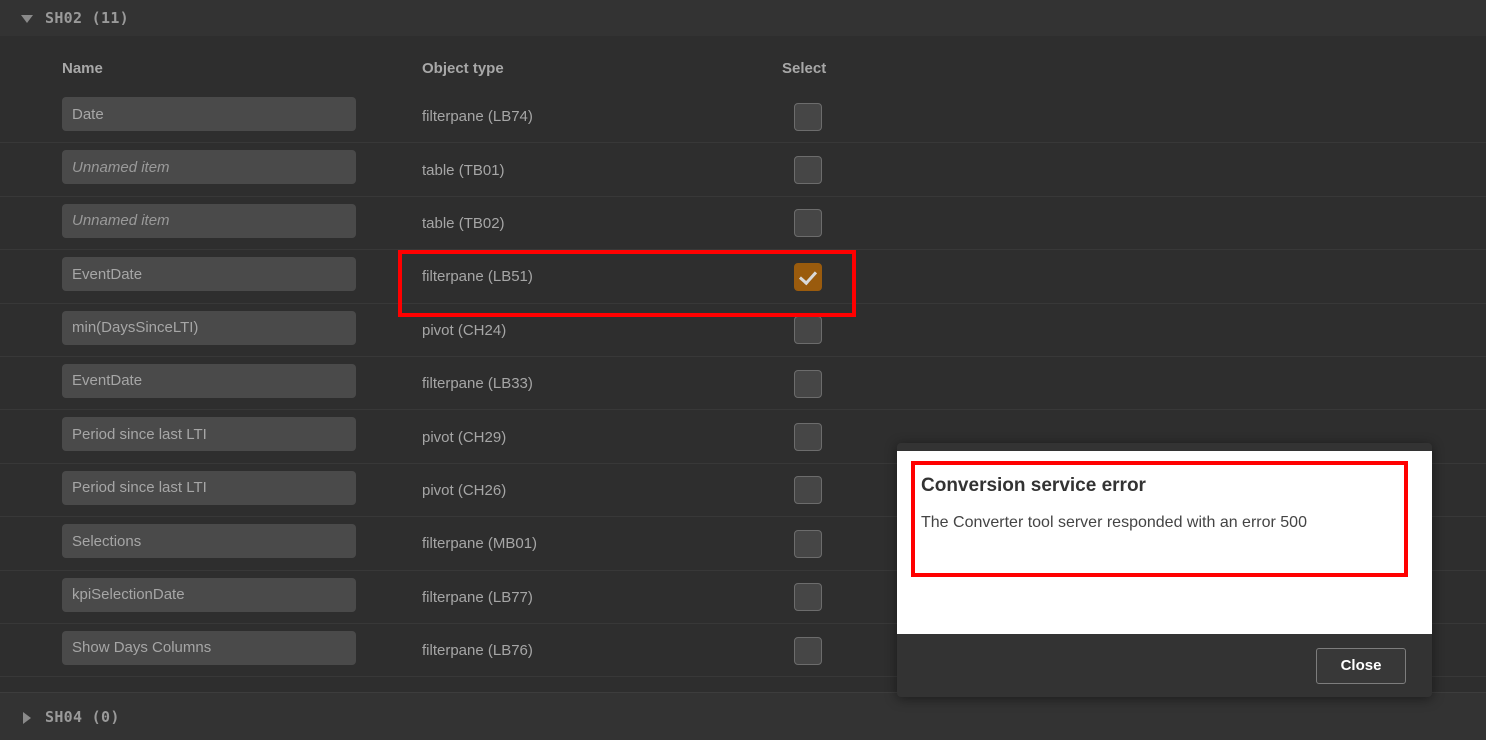 This screenshot has height=740, width=1486. What do you see at coordinates (1164, 665) in the screenshot?
I see `dialog-footer: Close` at bounding box center [1164, 665].